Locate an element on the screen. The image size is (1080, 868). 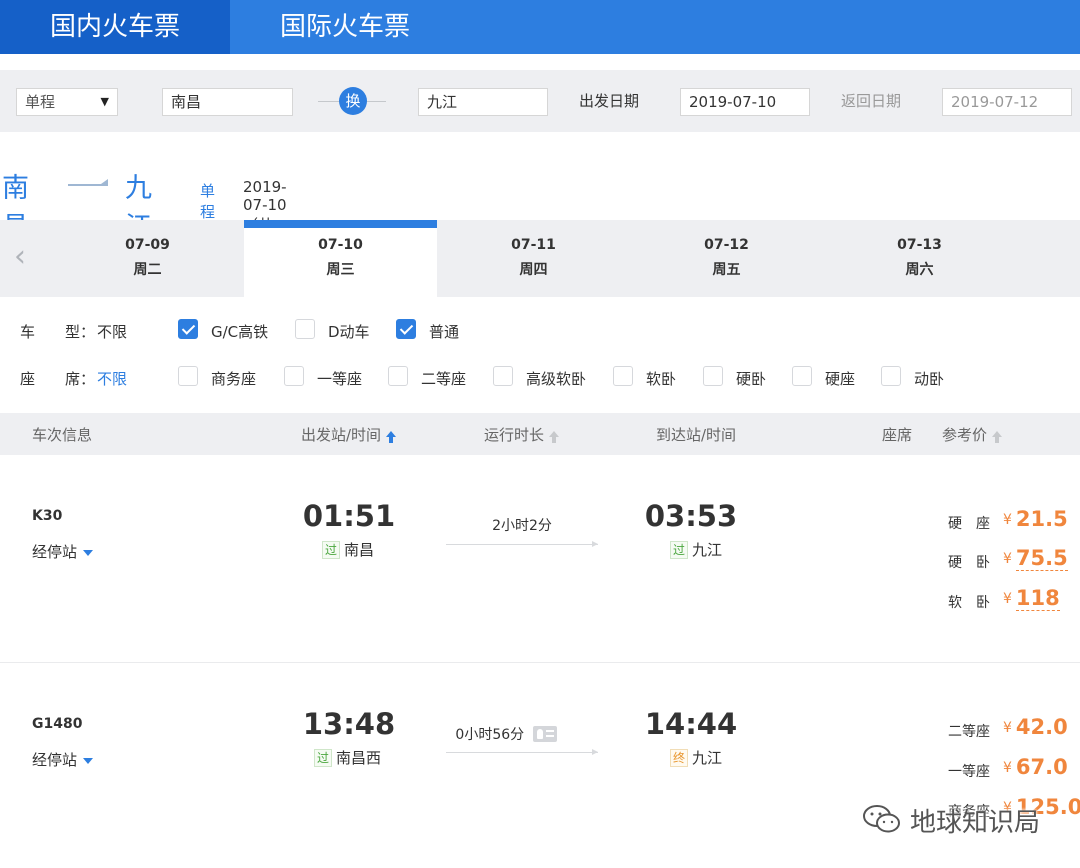
id-card-icon is located at coordinates (544, 734).